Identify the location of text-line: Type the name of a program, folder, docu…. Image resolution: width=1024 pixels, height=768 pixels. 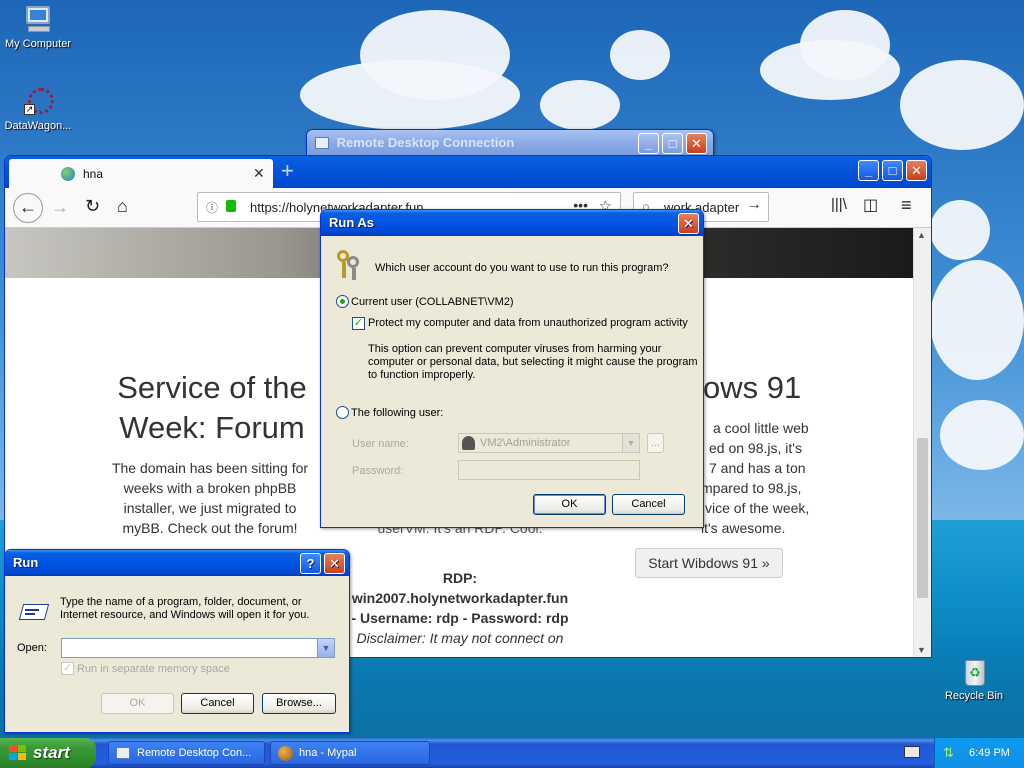
(181, 602).